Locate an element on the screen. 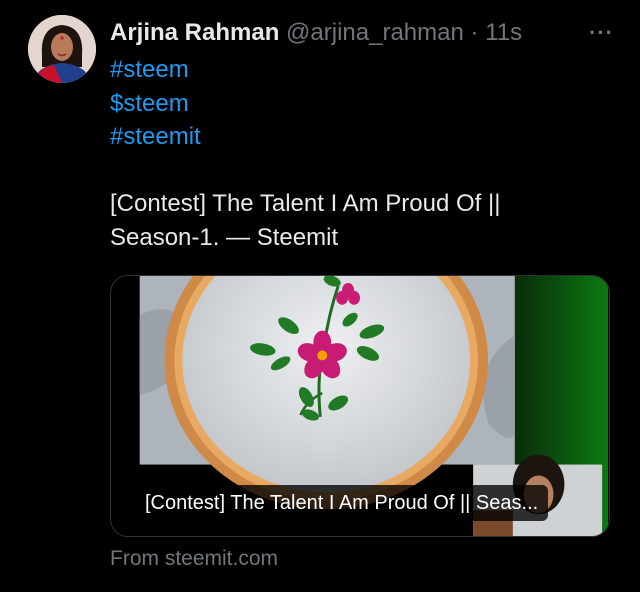 The width and height of the screenshot is (640, 592). author-avatar is located at coordinates (62, 49).